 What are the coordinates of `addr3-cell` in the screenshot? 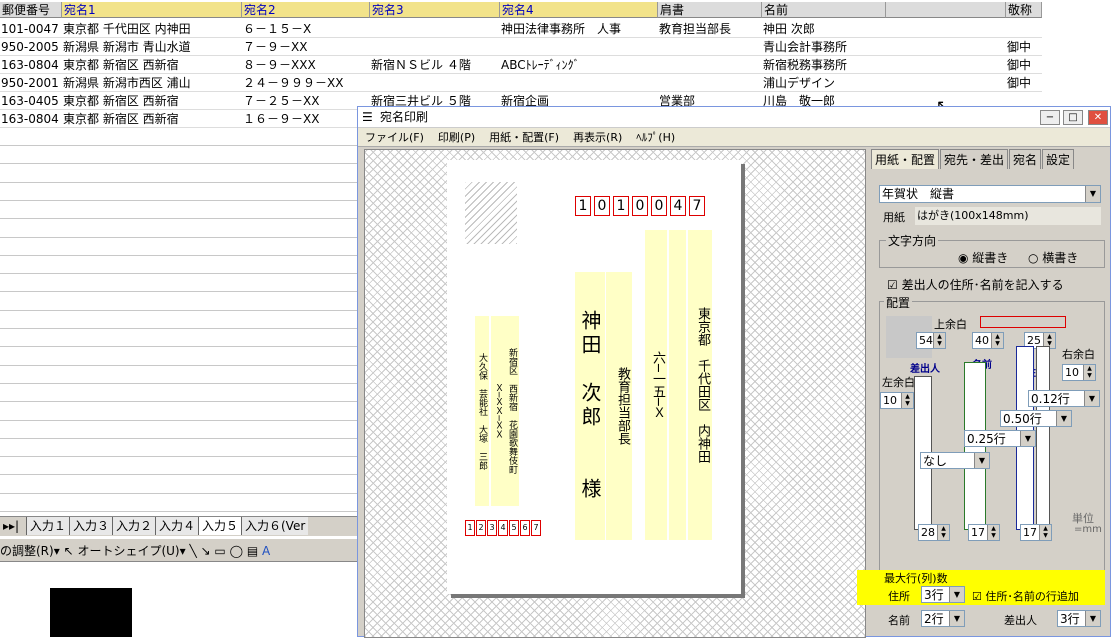 It's located at (436, 47).